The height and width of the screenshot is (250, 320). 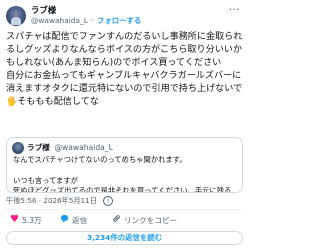 I want to click on copy-link-label: リンクをコピー, so click(x=151, y=220).